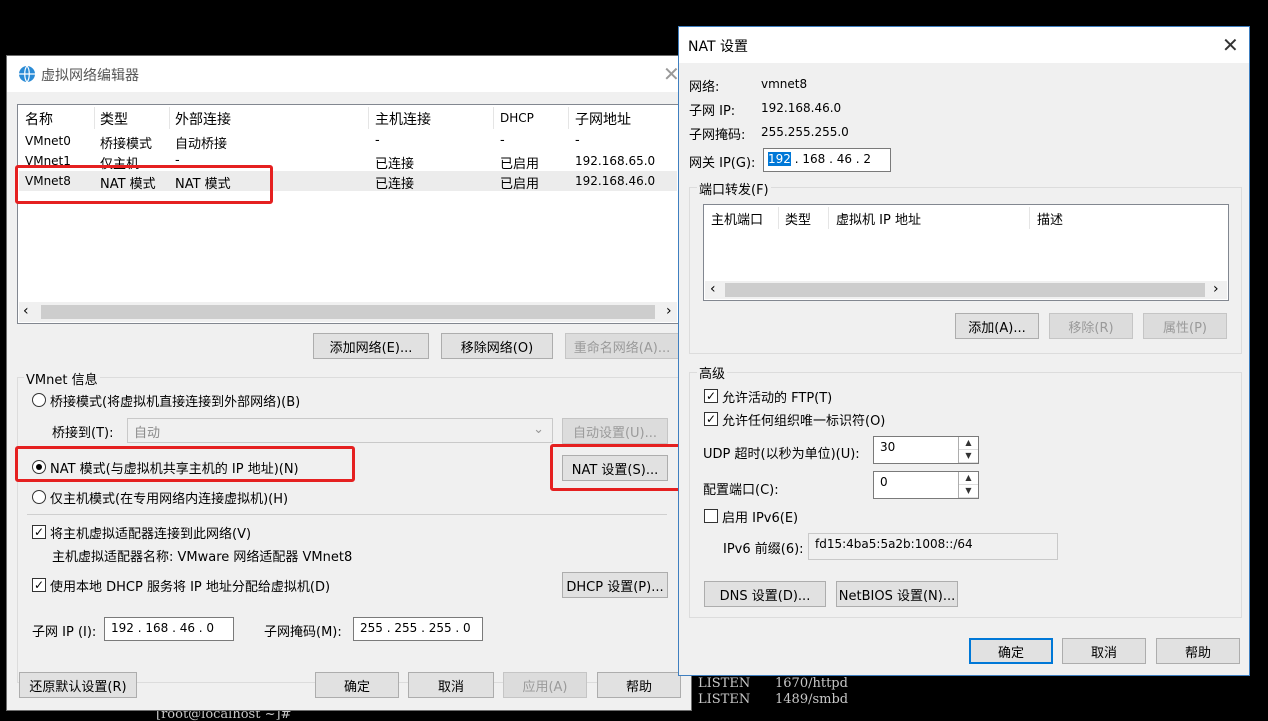  Describe the element at coordinates (1091, 326) in the screenshot. I see `pf-remove-button: 移除(R)` at that location.